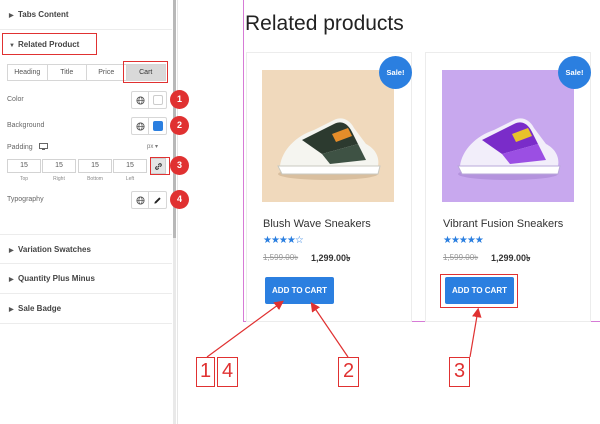  Describe the element at coordinates (43, 146) in the screenshot. I see `desktop-icon` at that location.